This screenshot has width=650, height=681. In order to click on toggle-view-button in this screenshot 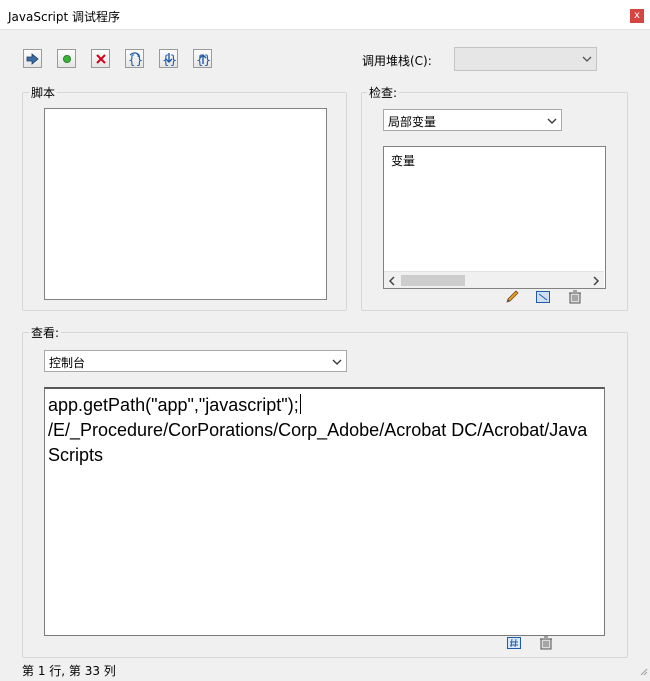, I will do `click(543, 298)`.